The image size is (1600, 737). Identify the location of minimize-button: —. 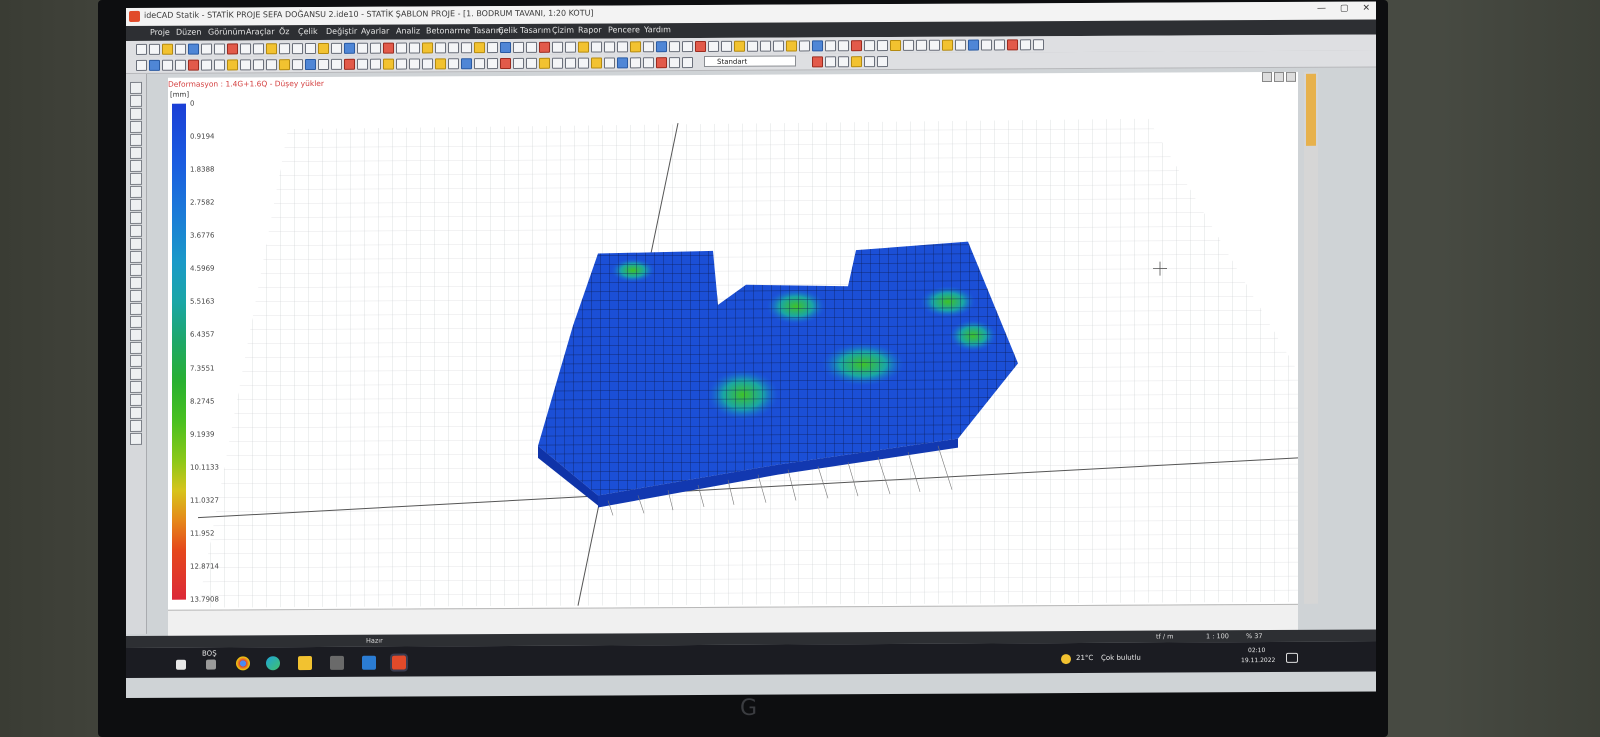
(1321, 9).